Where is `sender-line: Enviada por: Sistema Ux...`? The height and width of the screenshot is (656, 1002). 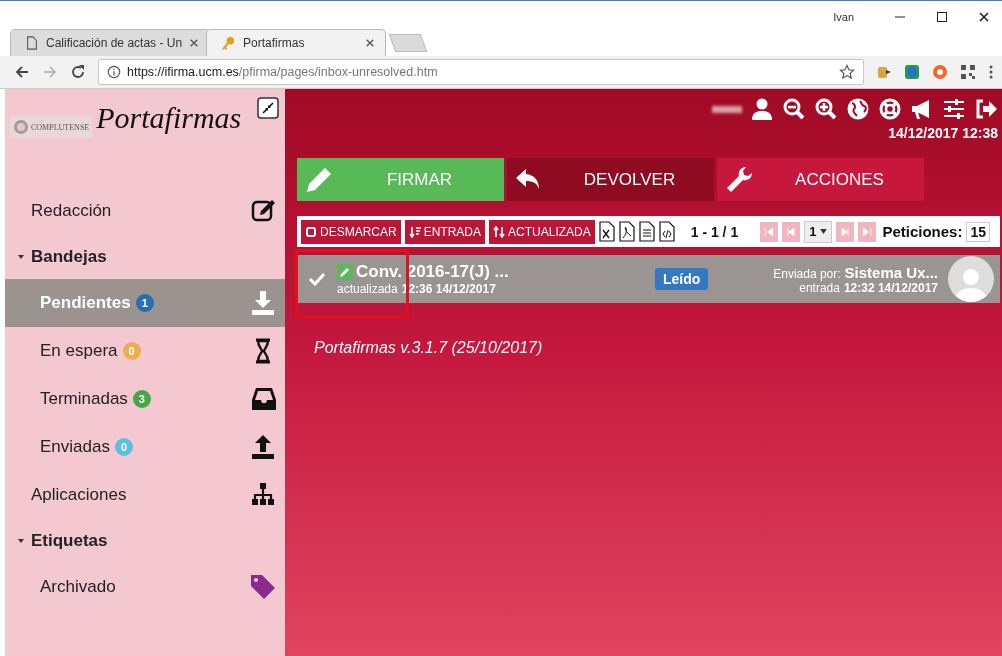 sender-line: Enviada por: Sistema Ux... is located at coordinates (855, 272).